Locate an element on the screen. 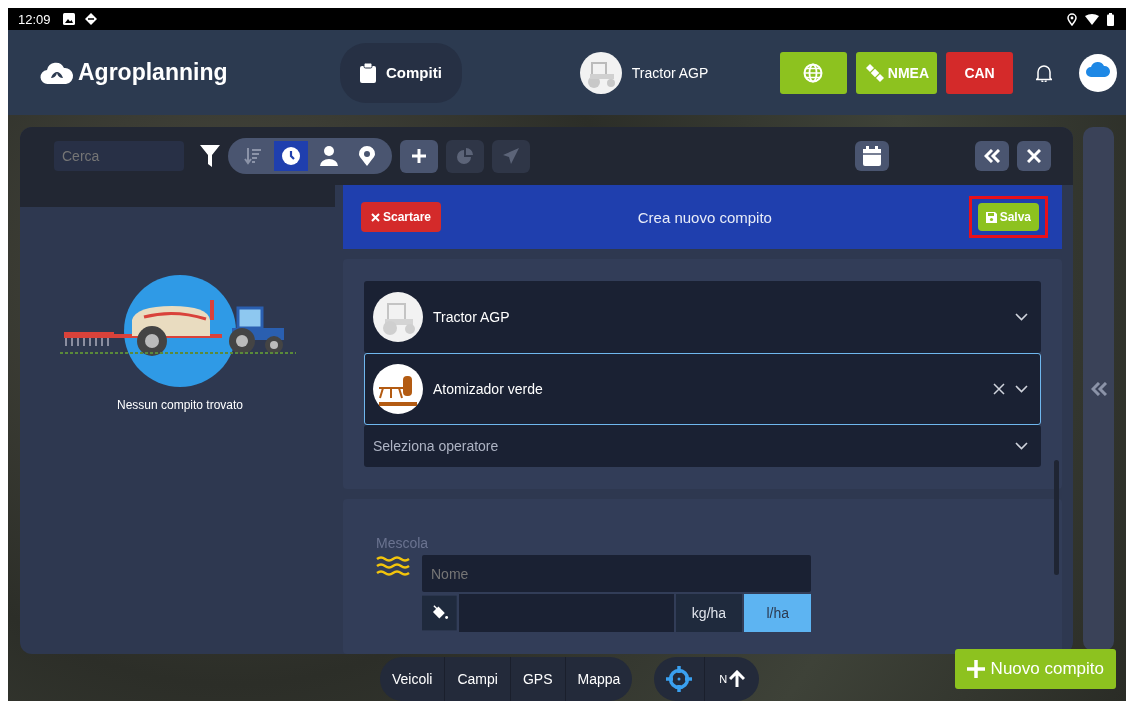  double-chevron-left-icon is located at coordinates (992, 156).